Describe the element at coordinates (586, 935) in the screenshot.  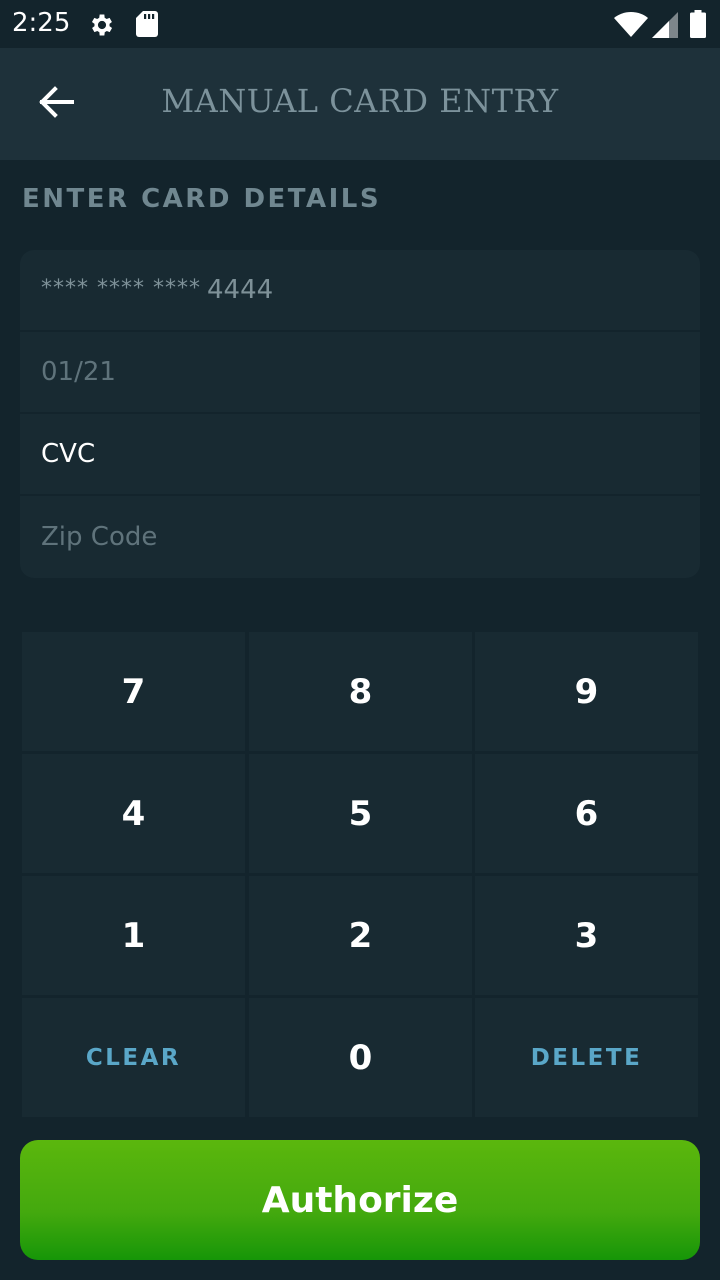
I see `key-3: 3` at that location.